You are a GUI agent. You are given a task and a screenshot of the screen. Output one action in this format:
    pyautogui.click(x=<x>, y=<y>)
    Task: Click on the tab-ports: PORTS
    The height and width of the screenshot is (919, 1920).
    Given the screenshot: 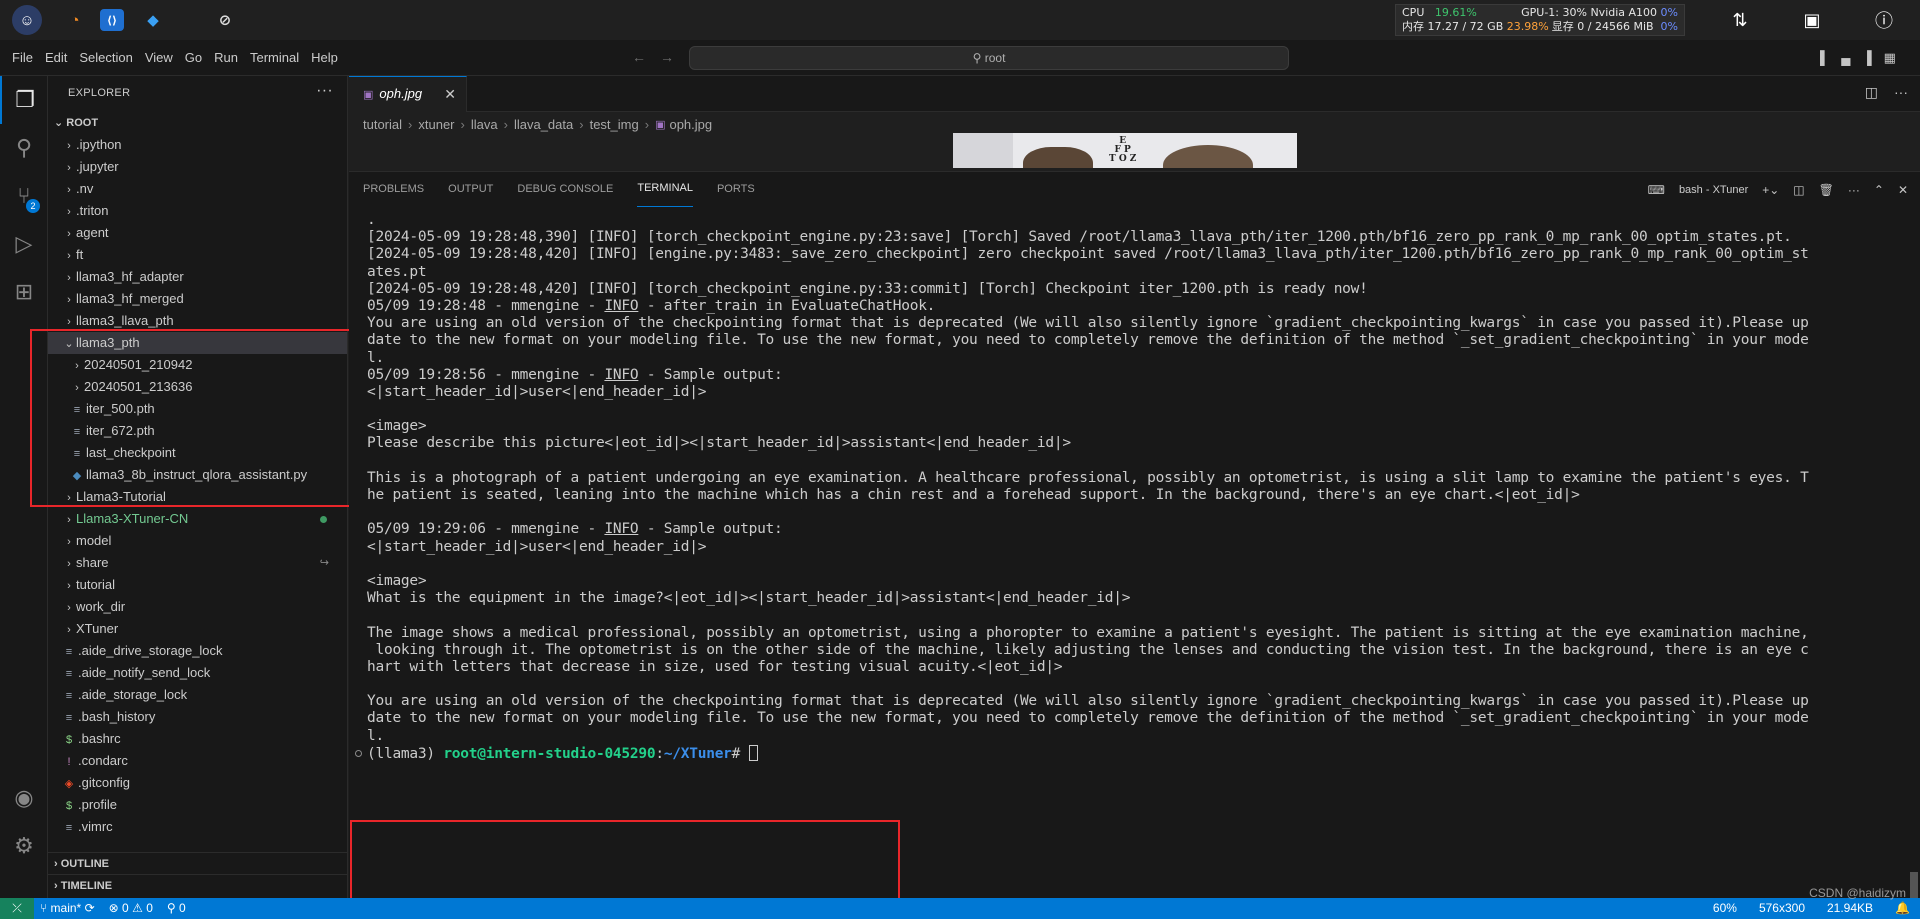 What is the action you would take?
    pyautogui.click(x=736, y=189)
    